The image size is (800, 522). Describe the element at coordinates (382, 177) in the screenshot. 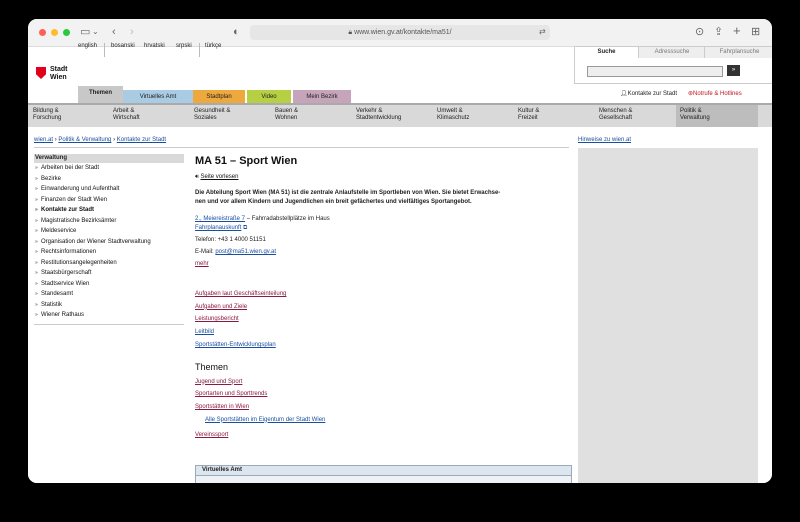

I see `read-aloud: 🔊︎ Seite vorlesen` at that location.